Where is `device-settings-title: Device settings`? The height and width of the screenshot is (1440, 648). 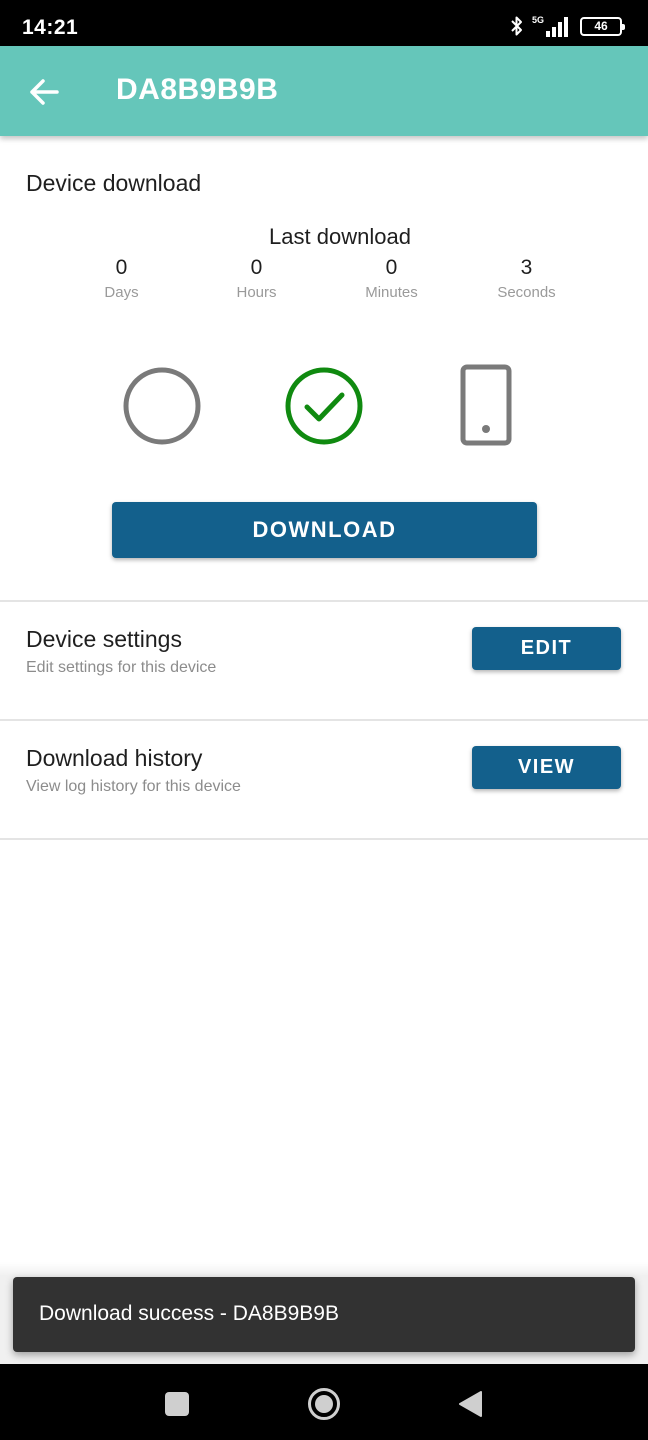 device-settings-title: Device settings is located at coordinates (104, 639).